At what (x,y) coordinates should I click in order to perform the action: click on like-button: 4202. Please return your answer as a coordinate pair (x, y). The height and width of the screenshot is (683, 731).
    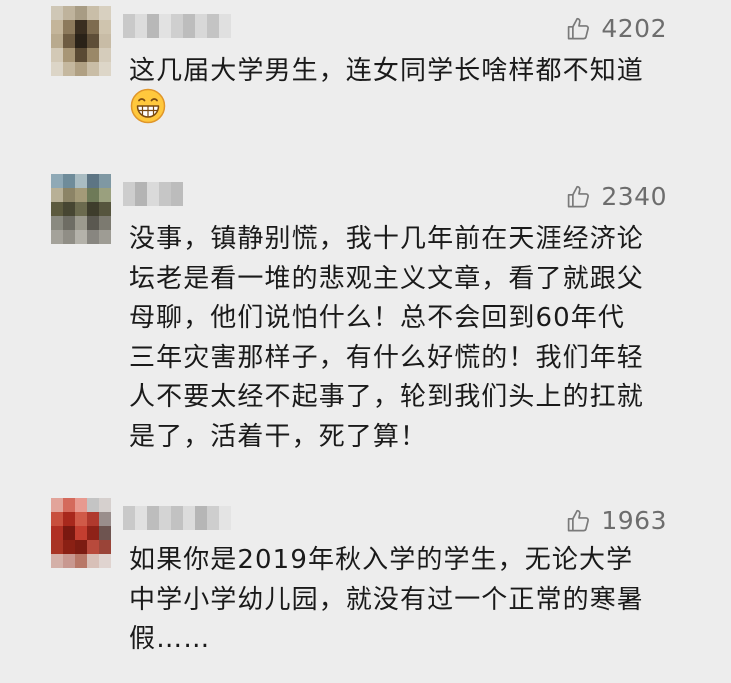
    Looking at the image, I should click on (616, 28).